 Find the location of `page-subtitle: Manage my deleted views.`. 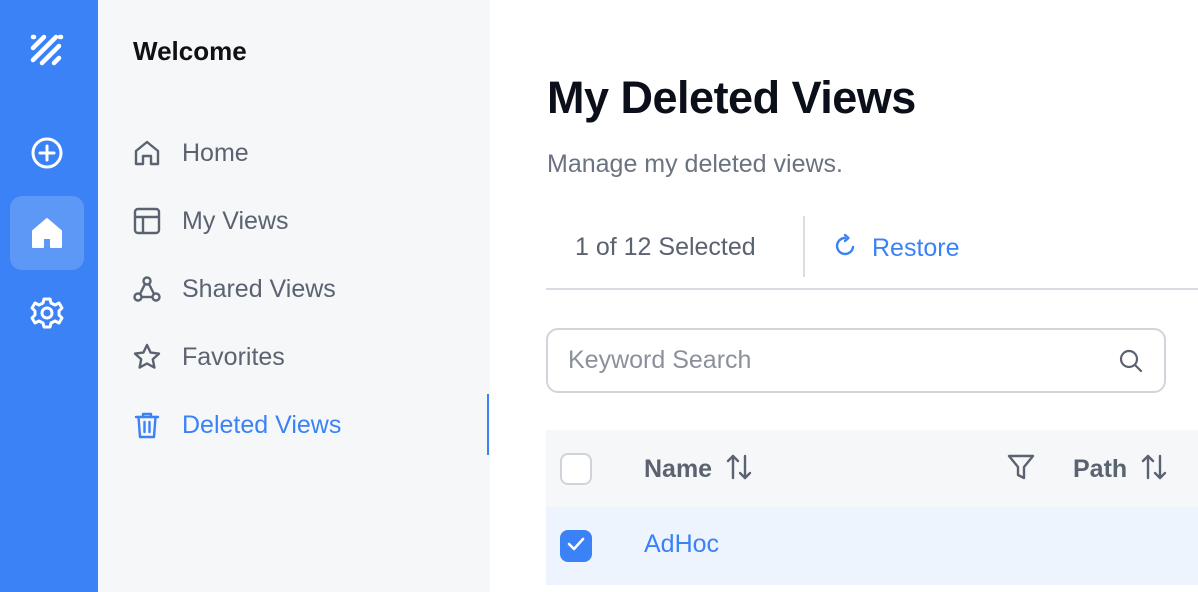

page-subtitle: Manage my deleted views. is located at coordinates (695, 164).